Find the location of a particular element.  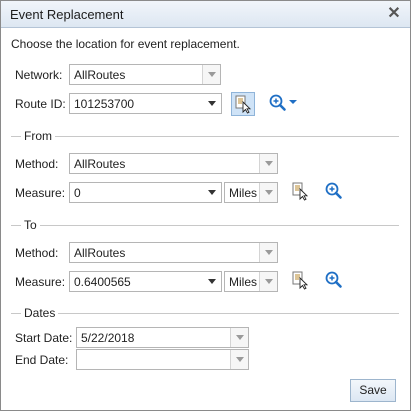

route-id-value: 101253700 is located at coordinates (104, 104).